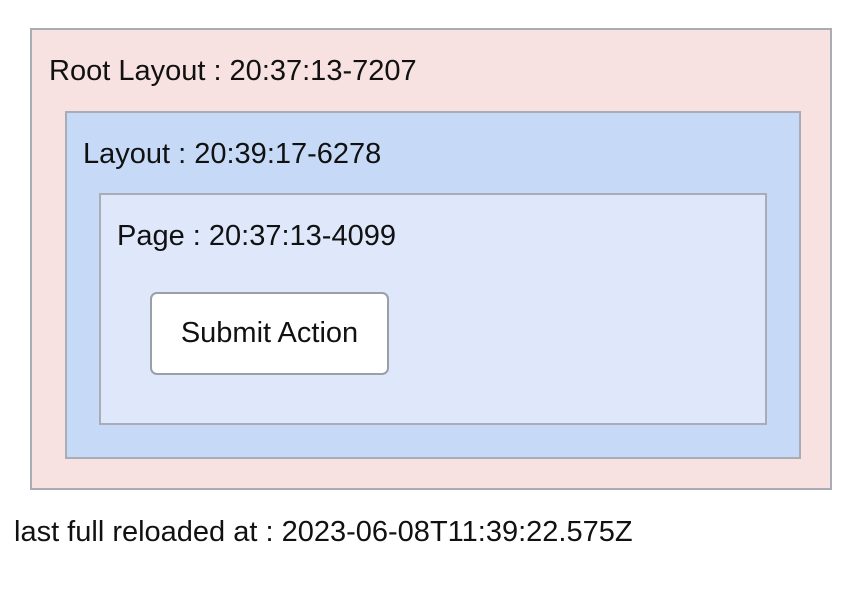  Describe the element at coordinates (233, 71) in the screenshot. I see `root-layout-title: Root Layout : 20:37:13-7207` at that location.